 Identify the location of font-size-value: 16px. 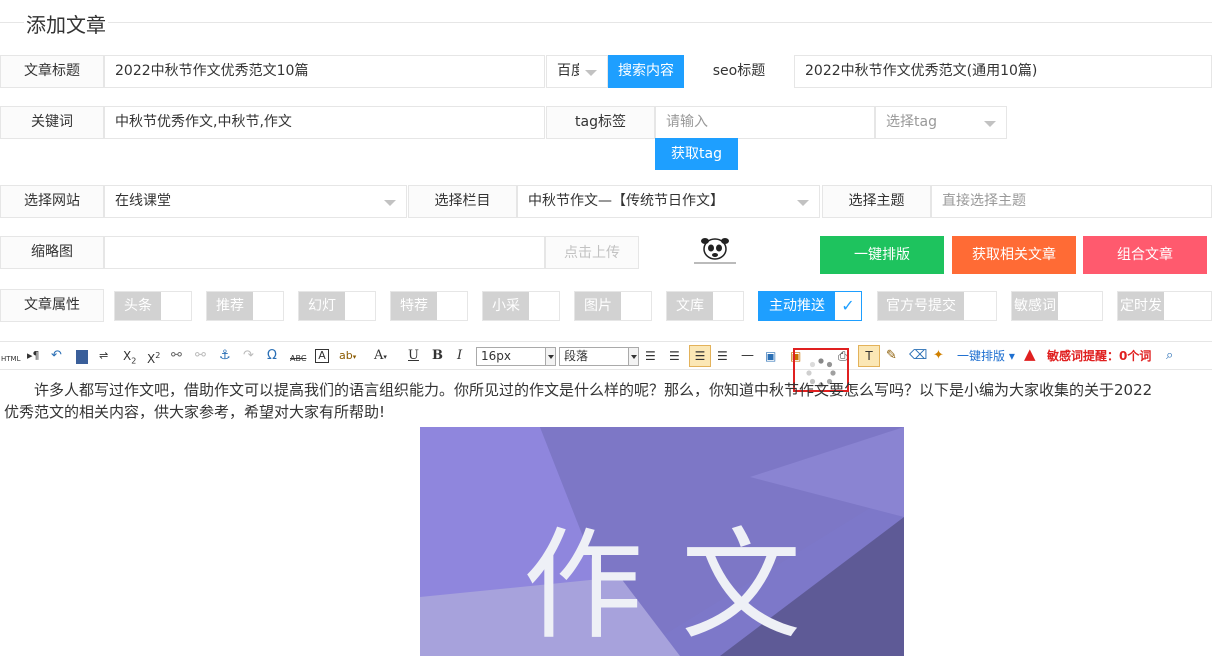
(496, 356).